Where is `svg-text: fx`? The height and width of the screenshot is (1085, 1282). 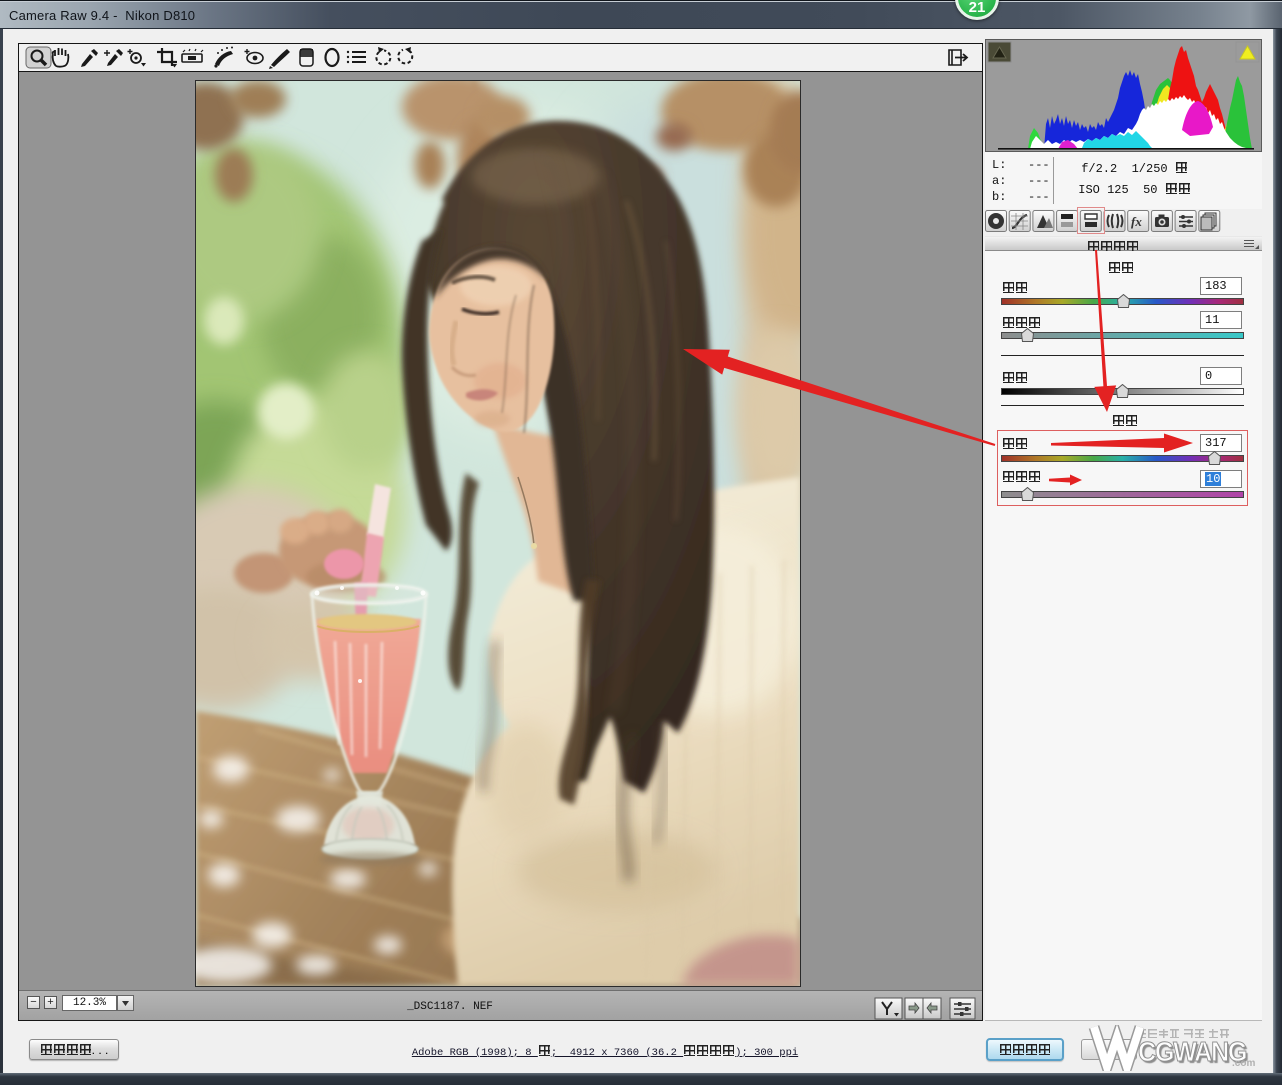 svg-text: fx is located at coordinates (1136, 221).